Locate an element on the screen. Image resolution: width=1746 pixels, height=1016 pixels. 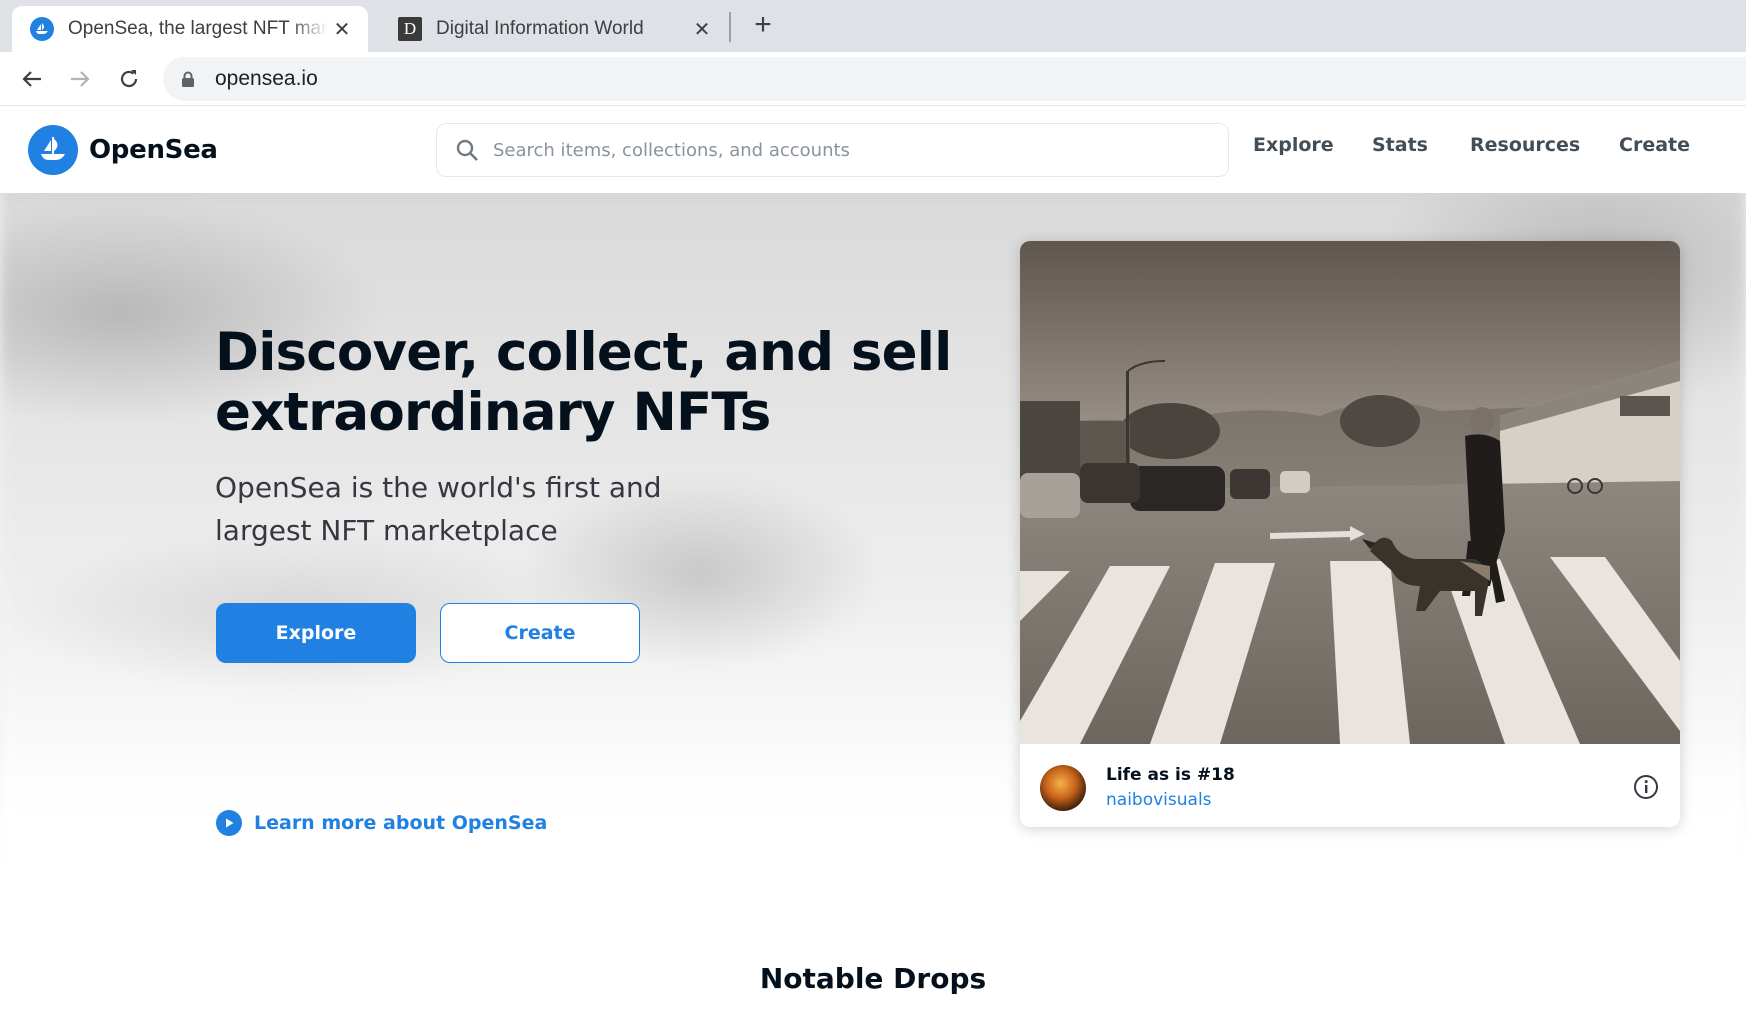
explore-button: Explore is located at coordinates (316, 633).